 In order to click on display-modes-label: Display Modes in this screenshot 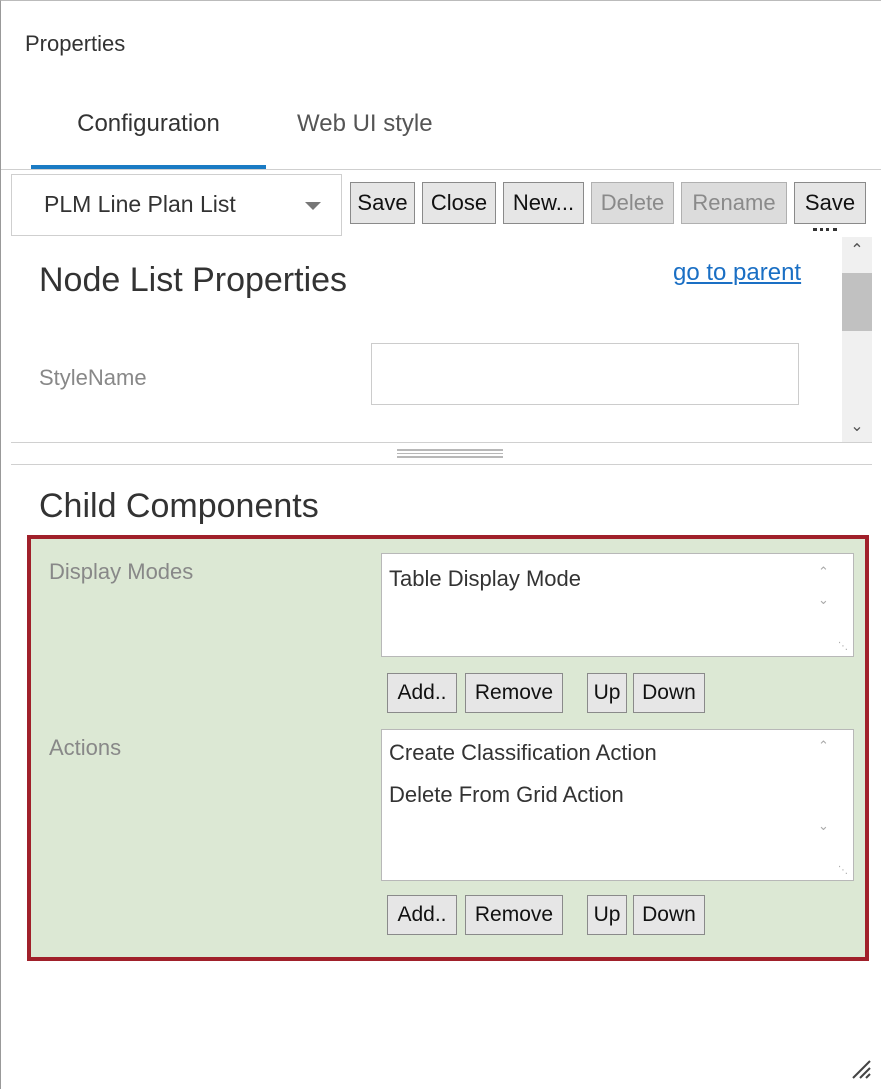, I will do `click(121, 571)`.